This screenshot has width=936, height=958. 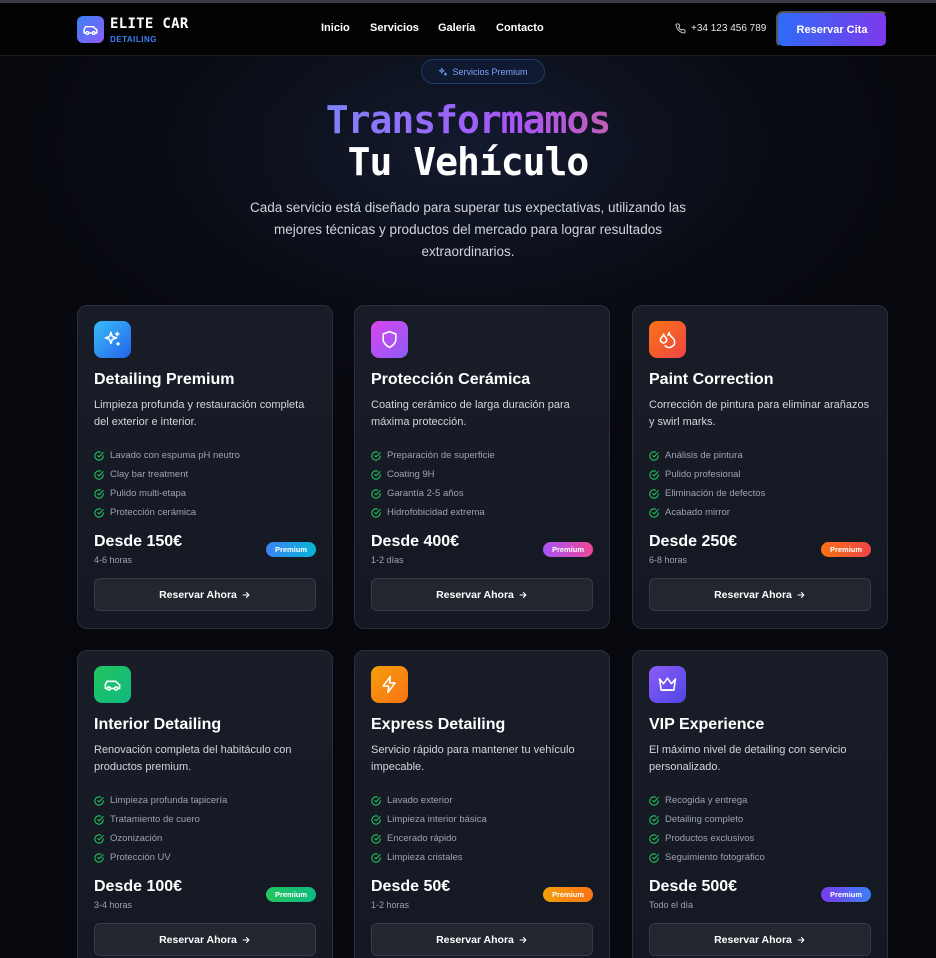 What do you see at coordinates (693, 886) in the screenshot?
I see `price: Desde 500€` at bounding box center [693, 886].